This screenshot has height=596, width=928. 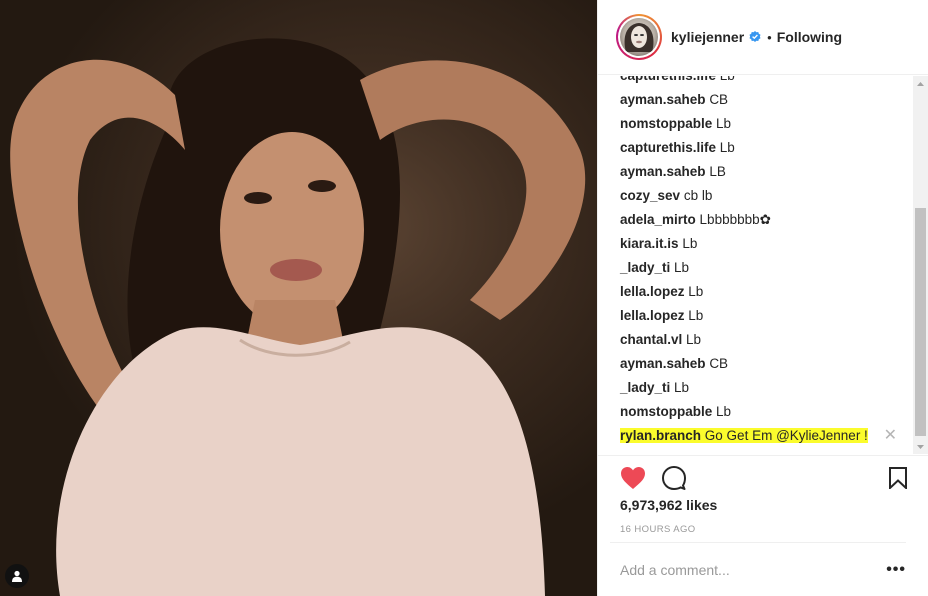 I want to click on comment-row: adela_mirto Lbbbbbbb✿, so click(x=767, y=220).